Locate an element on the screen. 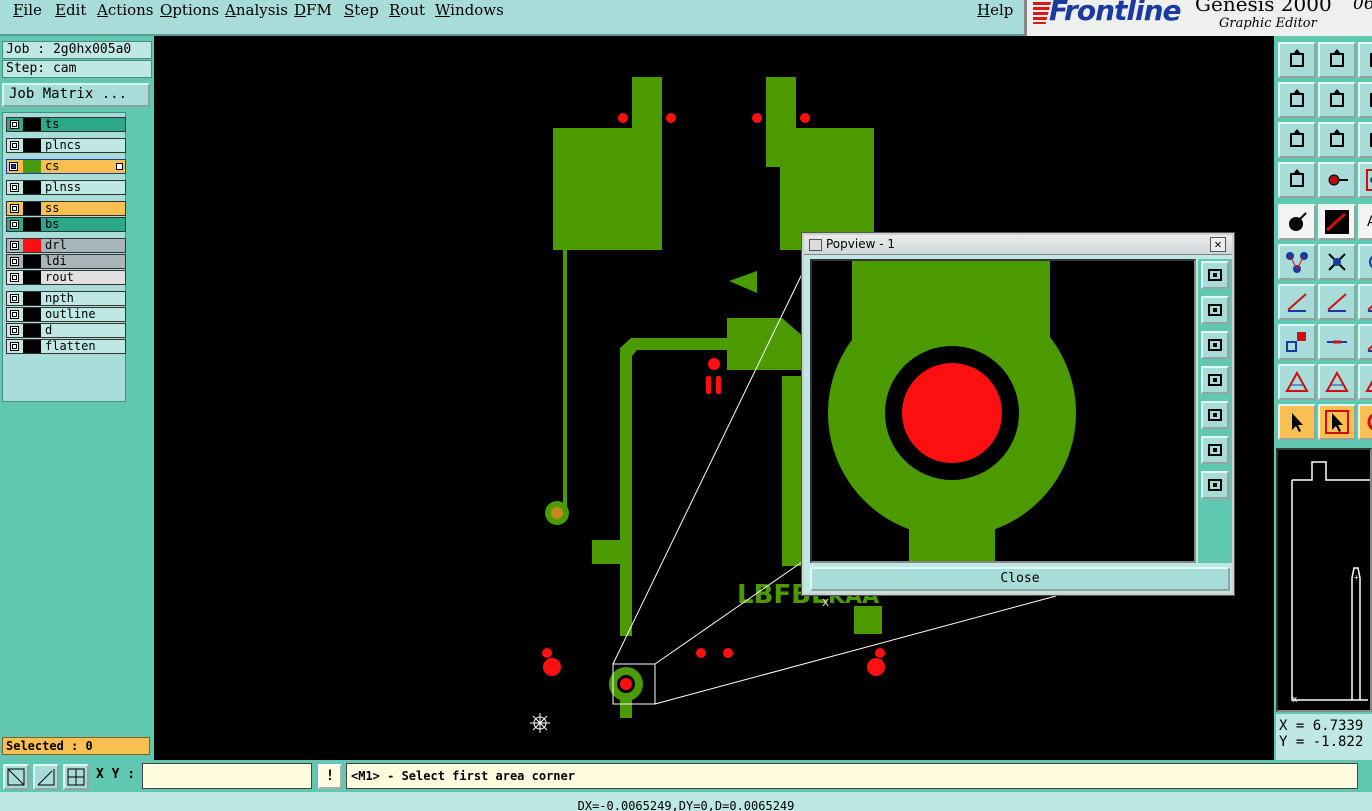  step-overview-map: x + is located at coordinates (1324, 580).